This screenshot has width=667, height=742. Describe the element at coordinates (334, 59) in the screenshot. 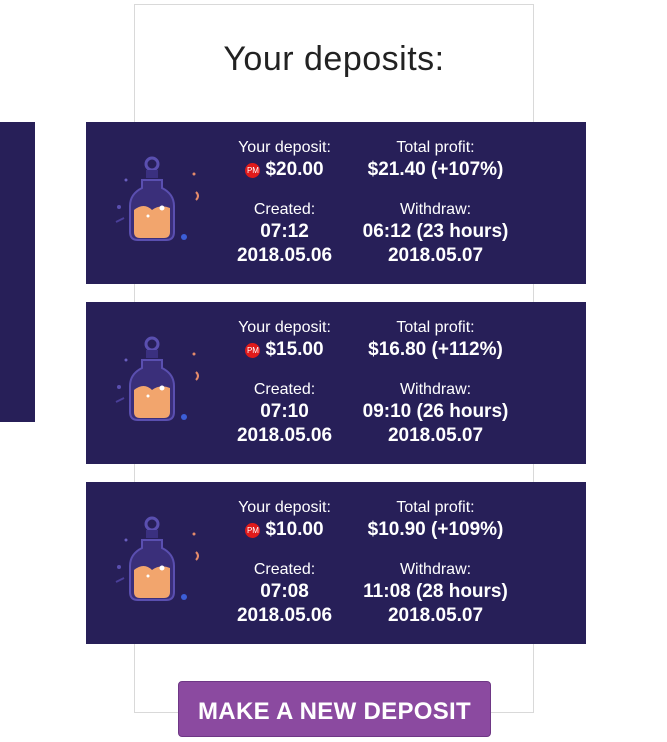

I see `section-title: Your deposits:` at that location.